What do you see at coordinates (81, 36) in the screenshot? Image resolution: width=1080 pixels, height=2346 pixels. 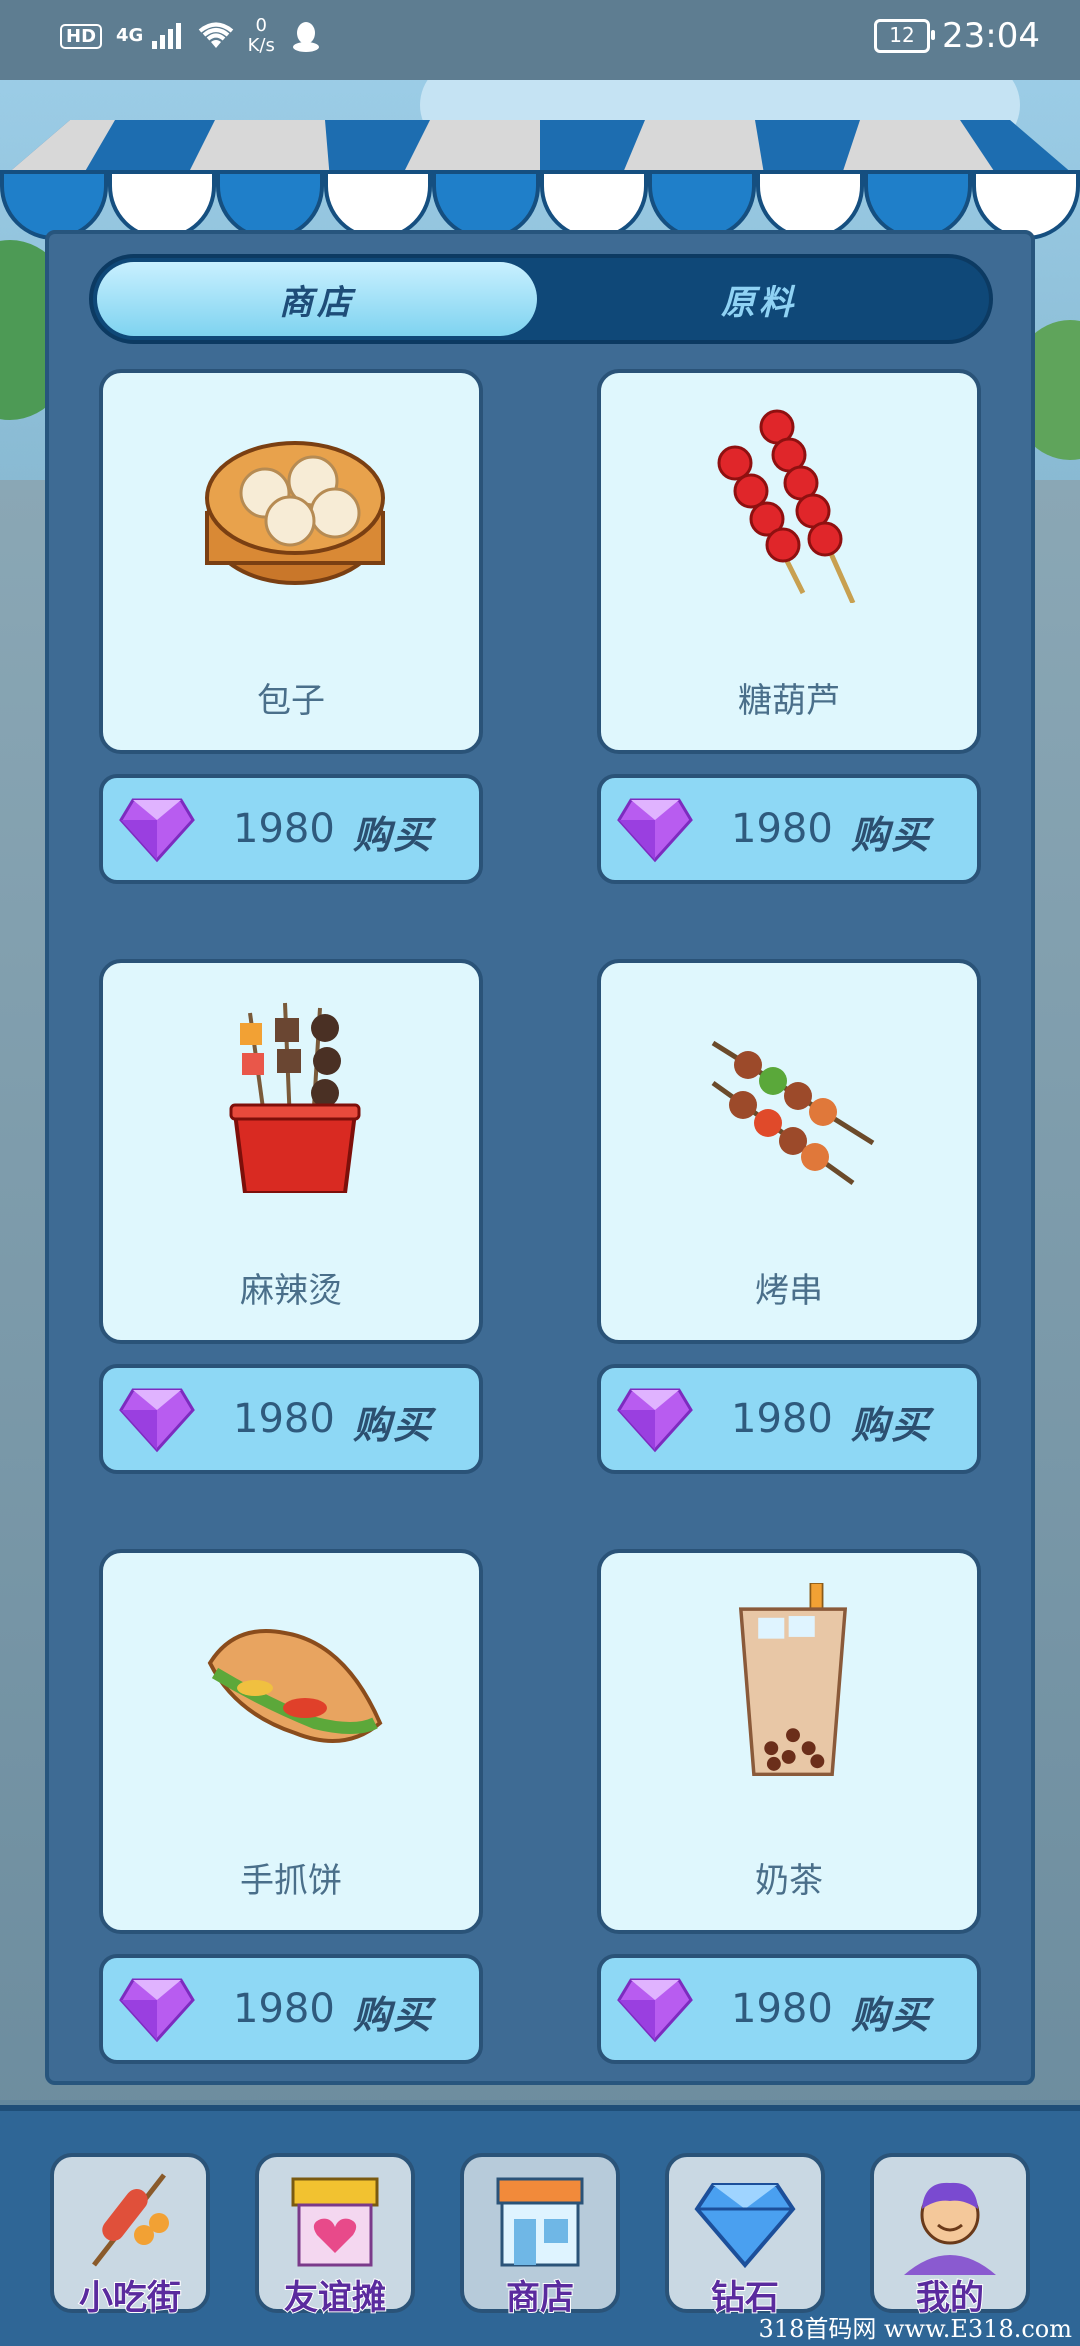 I see `hd-indicator: HD` at bounding box center [81, 36].